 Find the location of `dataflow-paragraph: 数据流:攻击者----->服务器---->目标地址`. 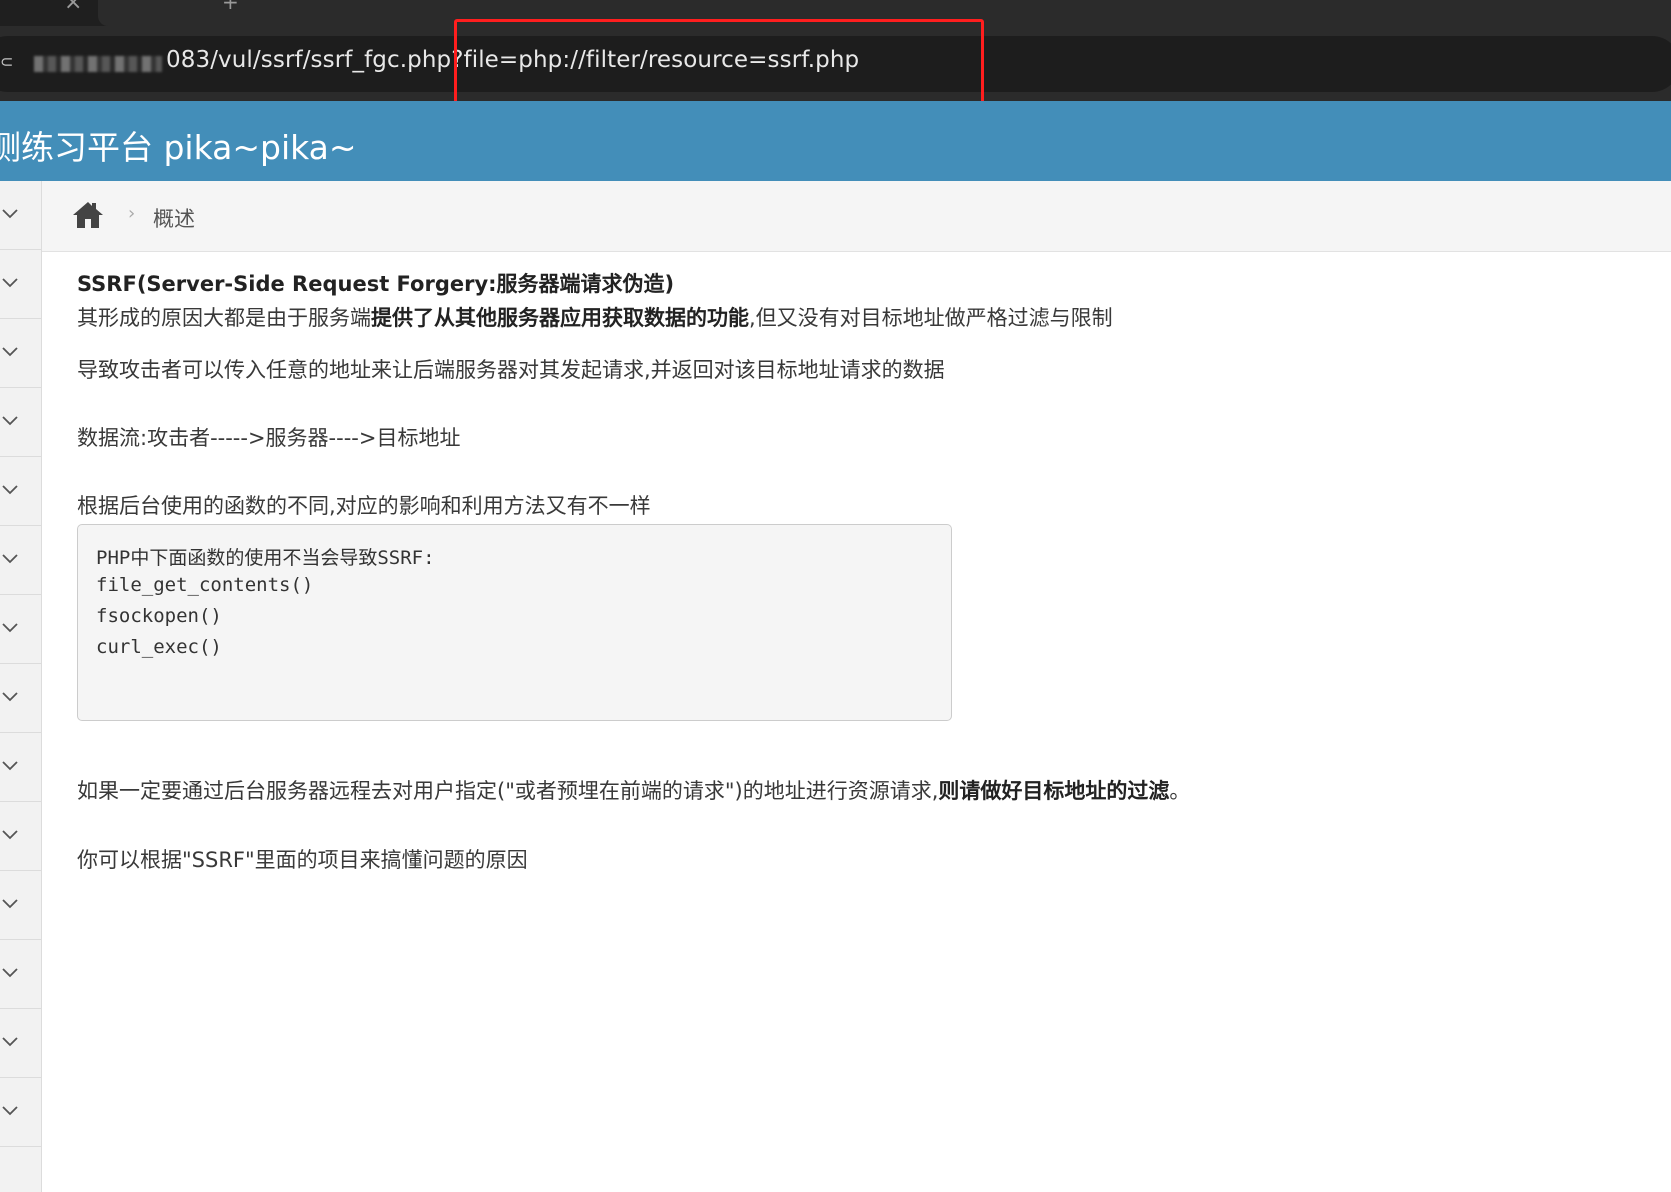

dataflow-paragraph: 数据流:攻击者----->服务器---->目标地址 is located at coordinates (269, 438).